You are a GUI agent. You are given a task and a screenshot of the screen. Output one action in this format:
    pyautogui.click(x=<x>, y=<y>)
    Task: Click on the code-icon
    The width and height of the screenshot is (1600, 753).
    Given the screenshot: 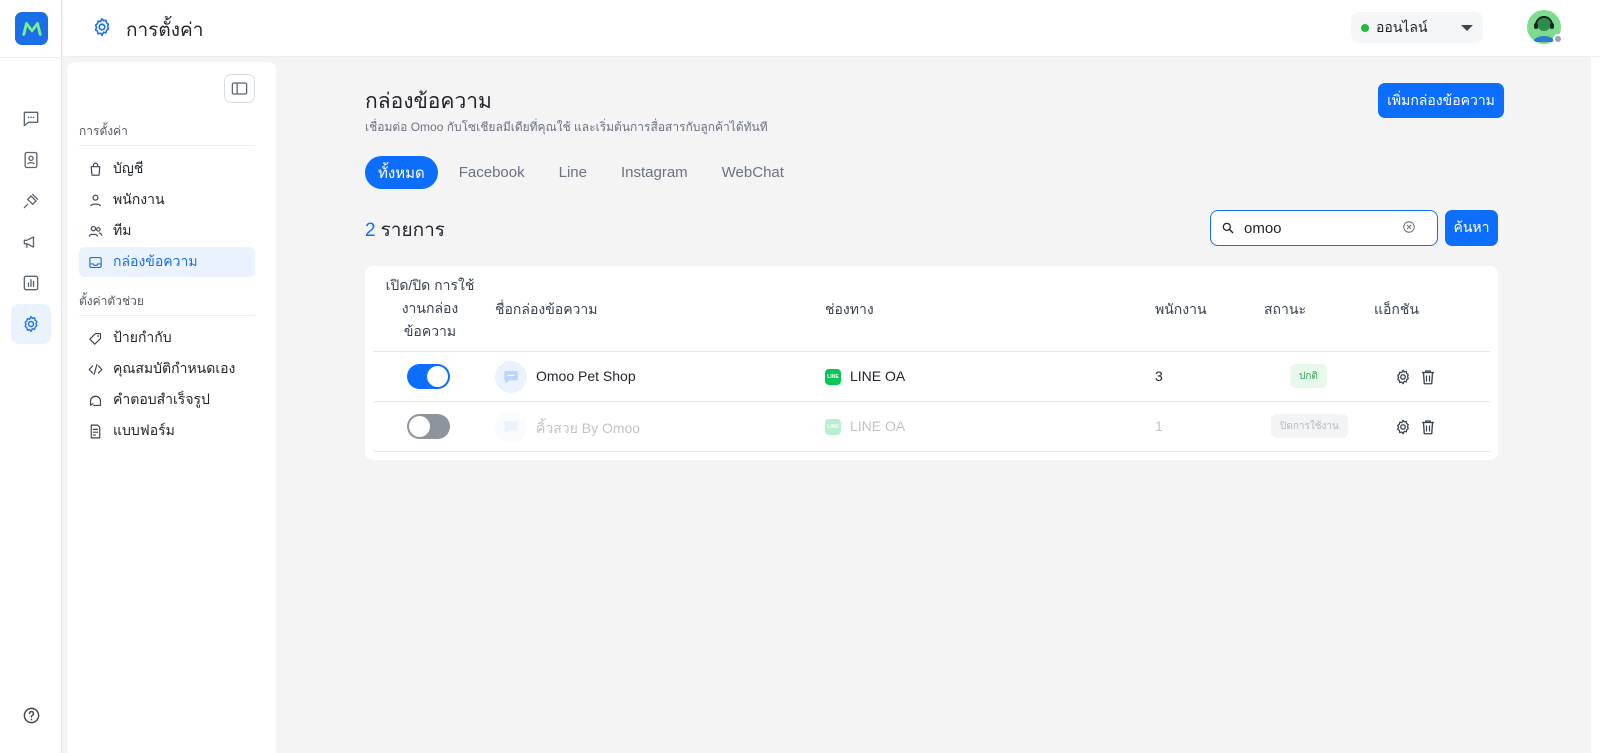 What is the action you would take?
    pyautogui.click(x=95, y=369)
    